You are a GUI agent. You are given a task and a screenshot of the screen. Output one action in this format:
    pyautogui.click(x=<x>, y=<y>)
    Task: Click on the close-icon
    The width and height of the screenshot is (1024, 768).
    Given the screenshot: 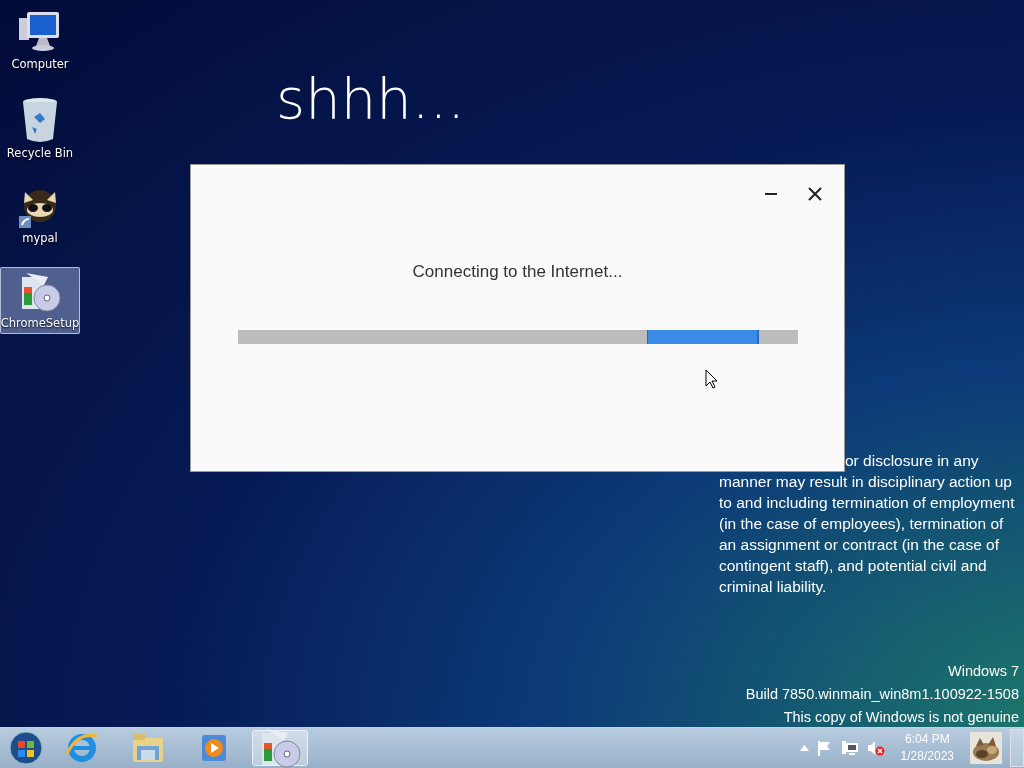 What is the action you would take?
    pyautogui.click(x=815, y=194)
    